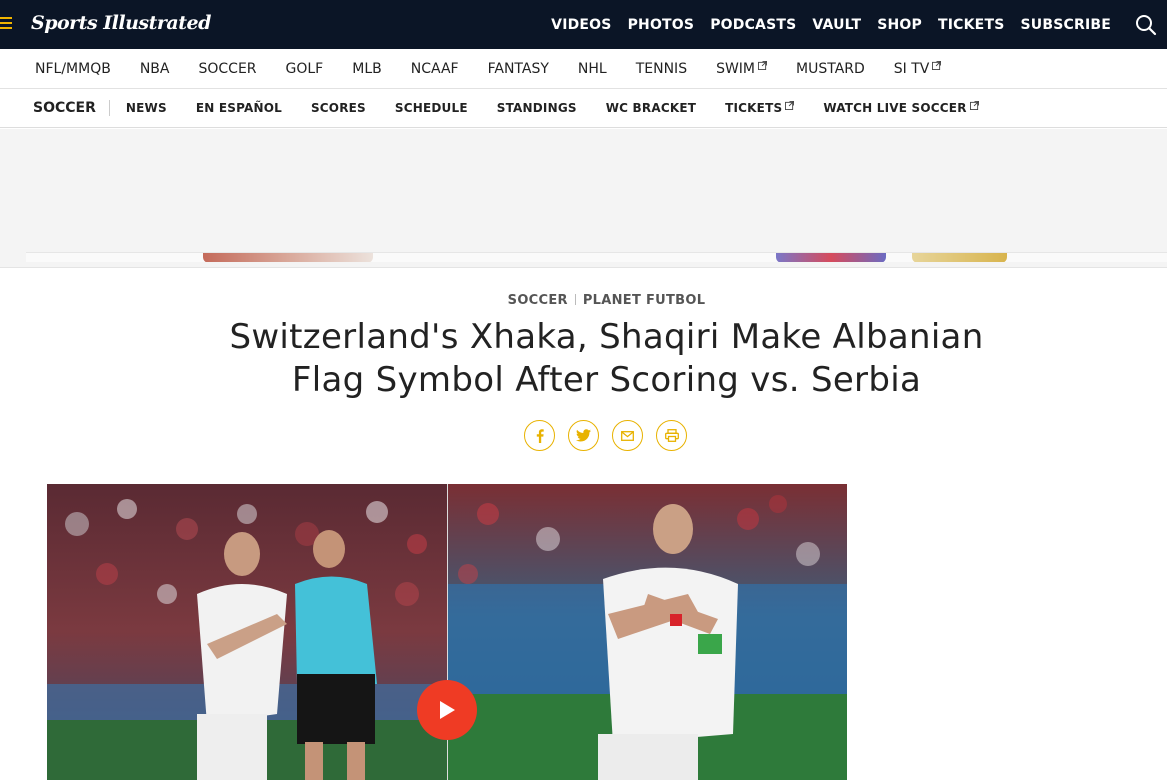  I want to click on topnav-podcasts: PODCASTS, so click(753, 25).